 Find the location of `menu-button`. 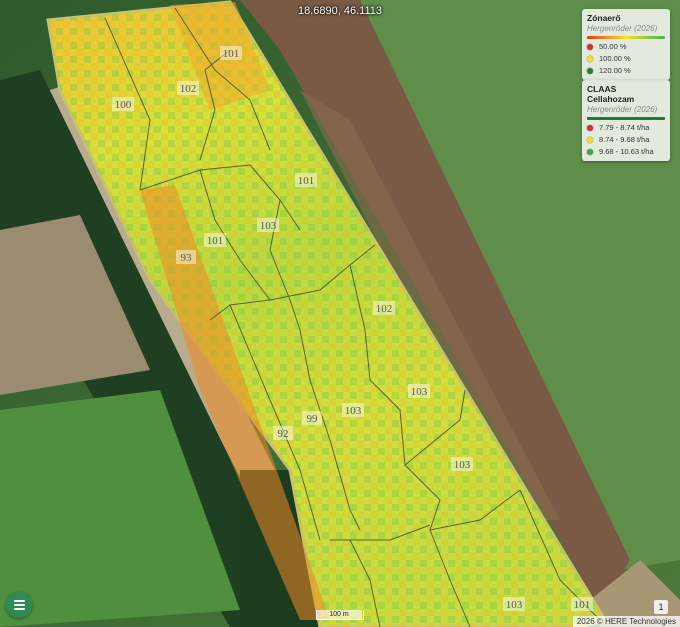

menu-button is located at coordinates (19, 605).